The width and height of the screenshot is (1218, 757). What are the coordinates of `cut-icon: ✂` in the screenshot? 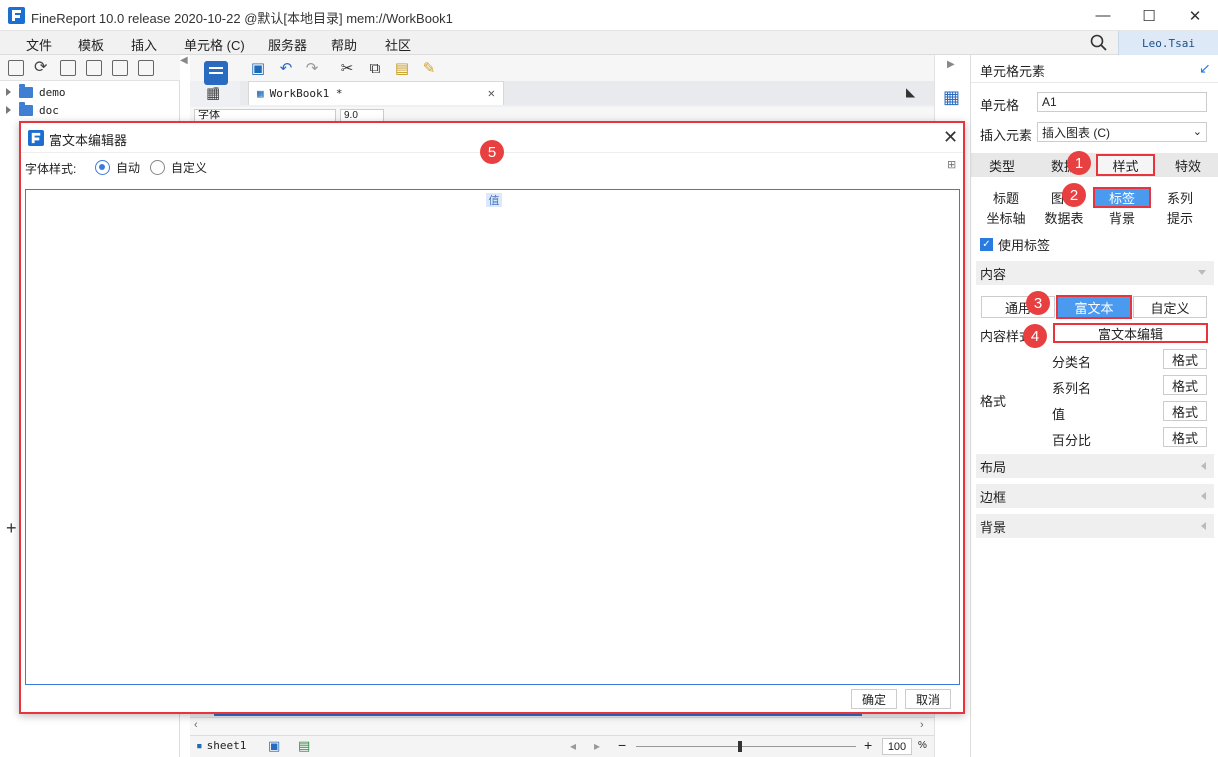 It's located at (347, 68).